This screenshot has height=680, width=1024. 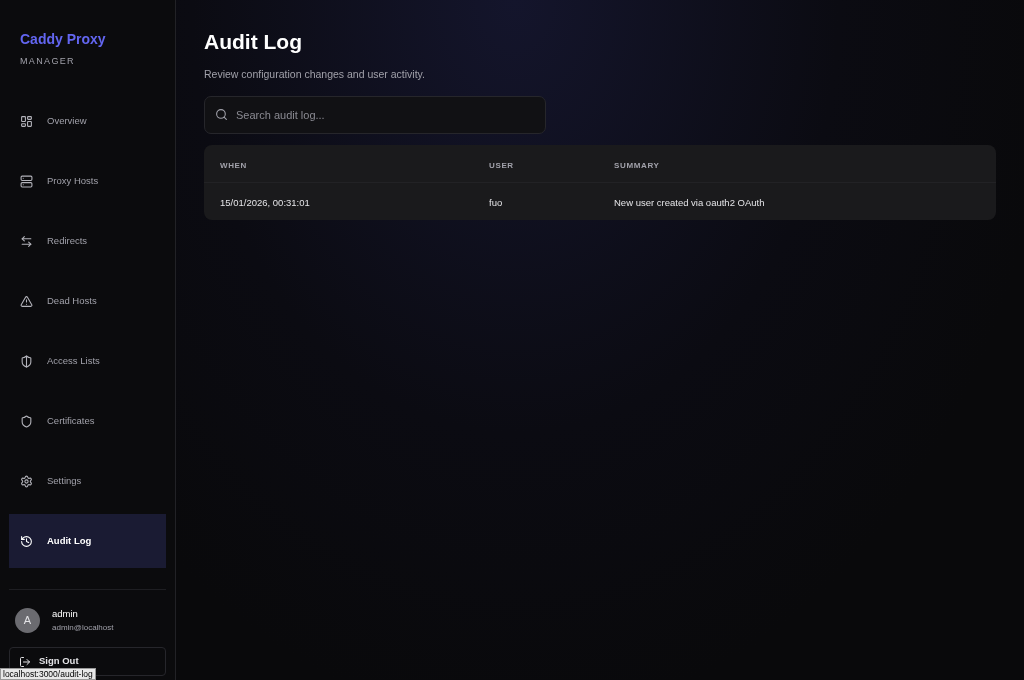 I want to click on page-title: Audit Log, so click(x=253, y=42).